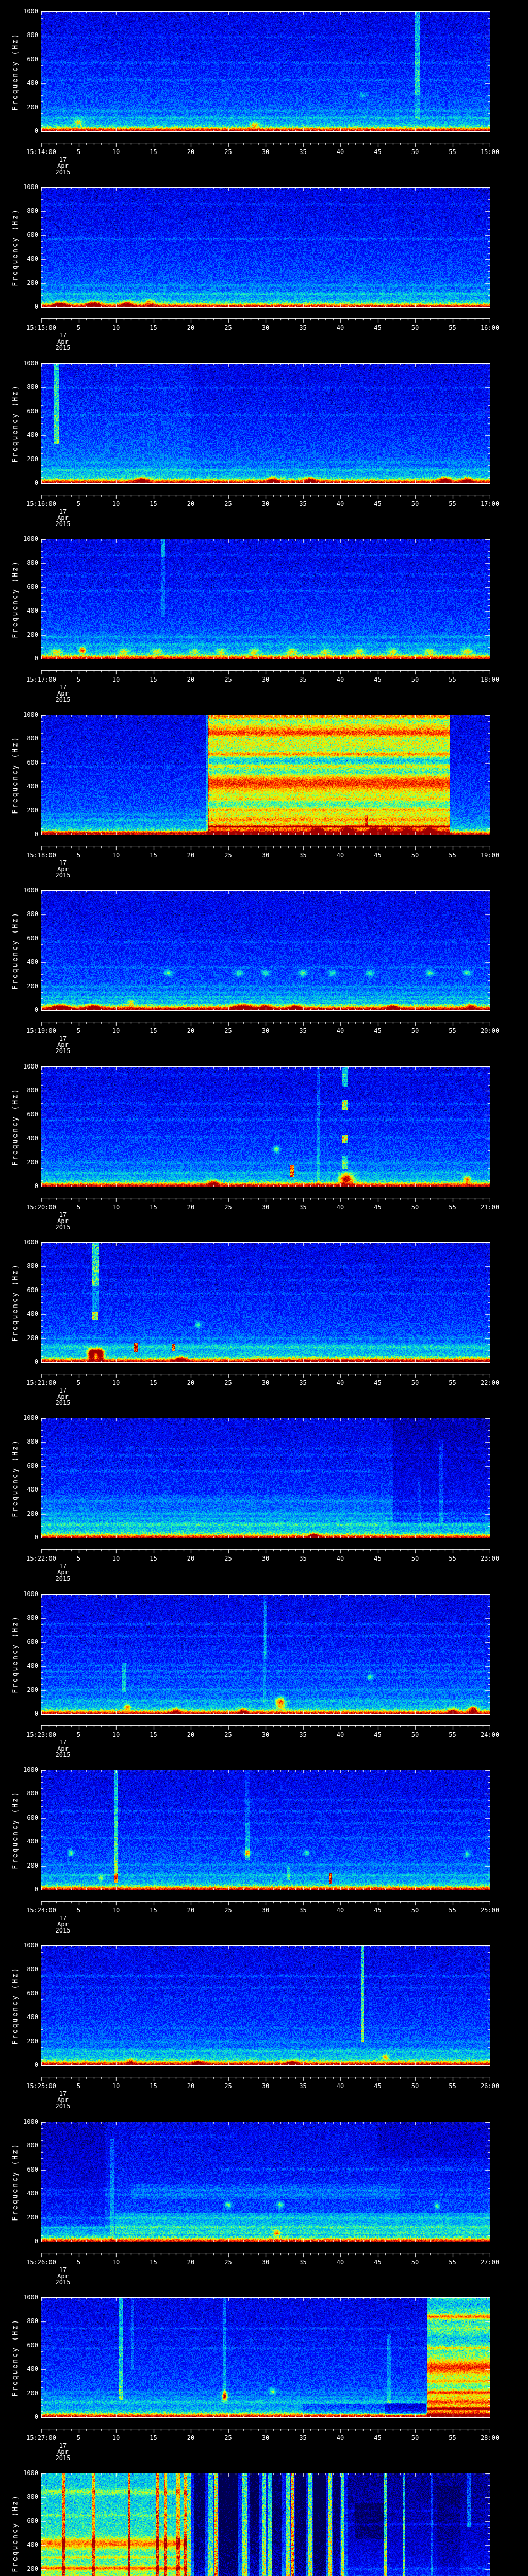 This screenshot has height=2576, width=528. I want to click on x-end-time-label: 17:00, so click(490, 504).